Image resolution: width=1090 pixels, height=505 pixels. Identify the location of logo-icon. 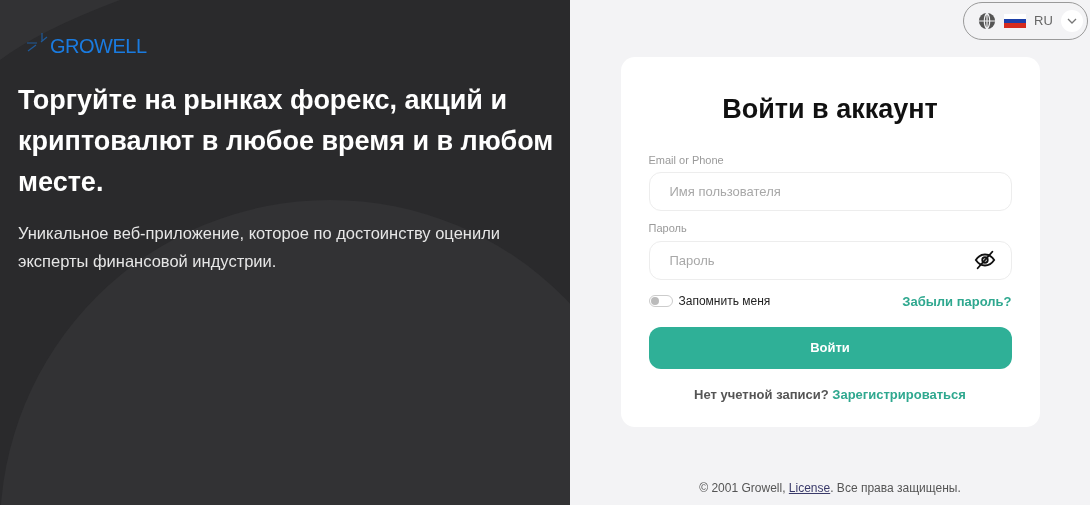
(37, 43).